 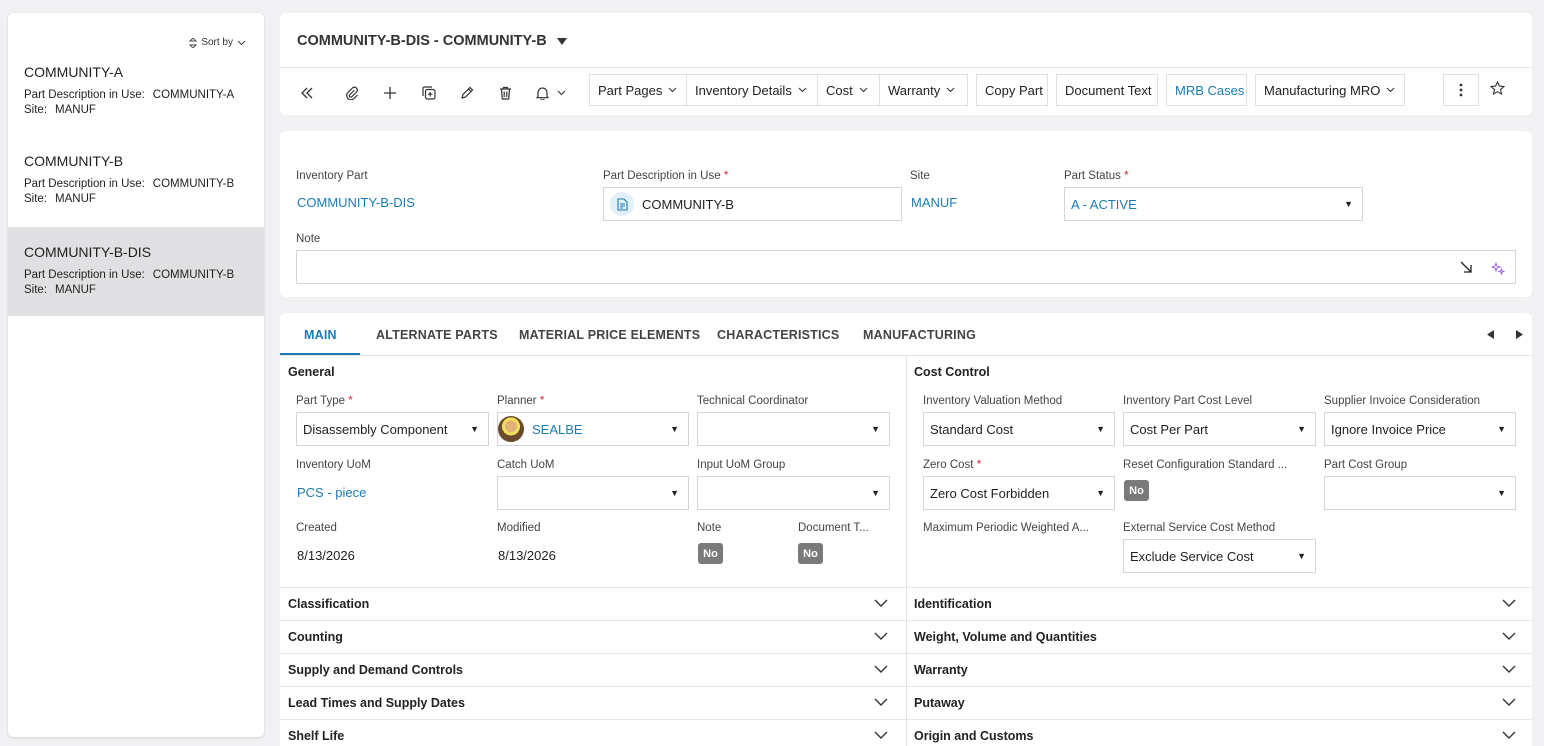 I want to click on tab-alternate-parts: ALTERNATE PARTS, so click(x=437, y=335).